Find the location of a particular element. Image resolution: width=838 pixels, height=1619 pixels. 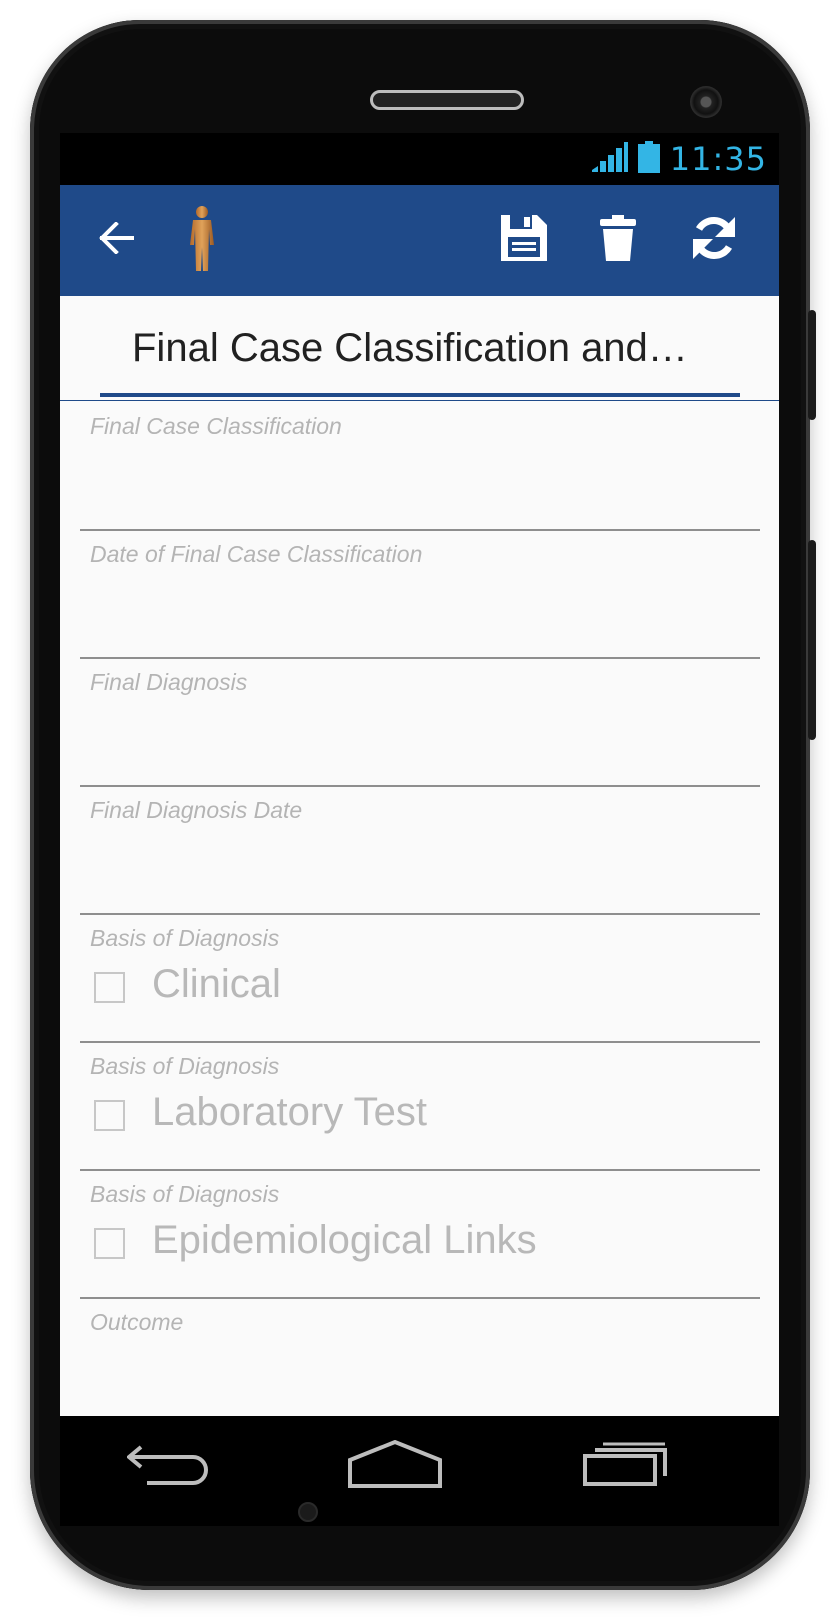

earpiece-speaker is located at coordinates (447, 100).